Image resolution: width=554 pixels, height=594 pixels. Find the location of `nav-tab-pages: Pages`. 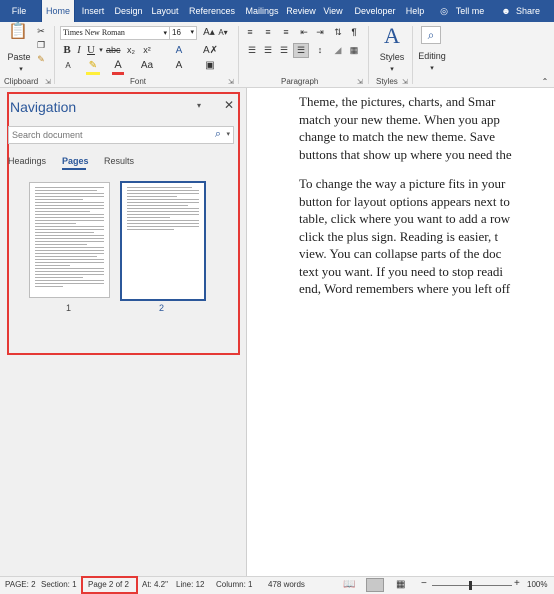

nav-tab-pages: Pages is located at coordinates (75, 161).